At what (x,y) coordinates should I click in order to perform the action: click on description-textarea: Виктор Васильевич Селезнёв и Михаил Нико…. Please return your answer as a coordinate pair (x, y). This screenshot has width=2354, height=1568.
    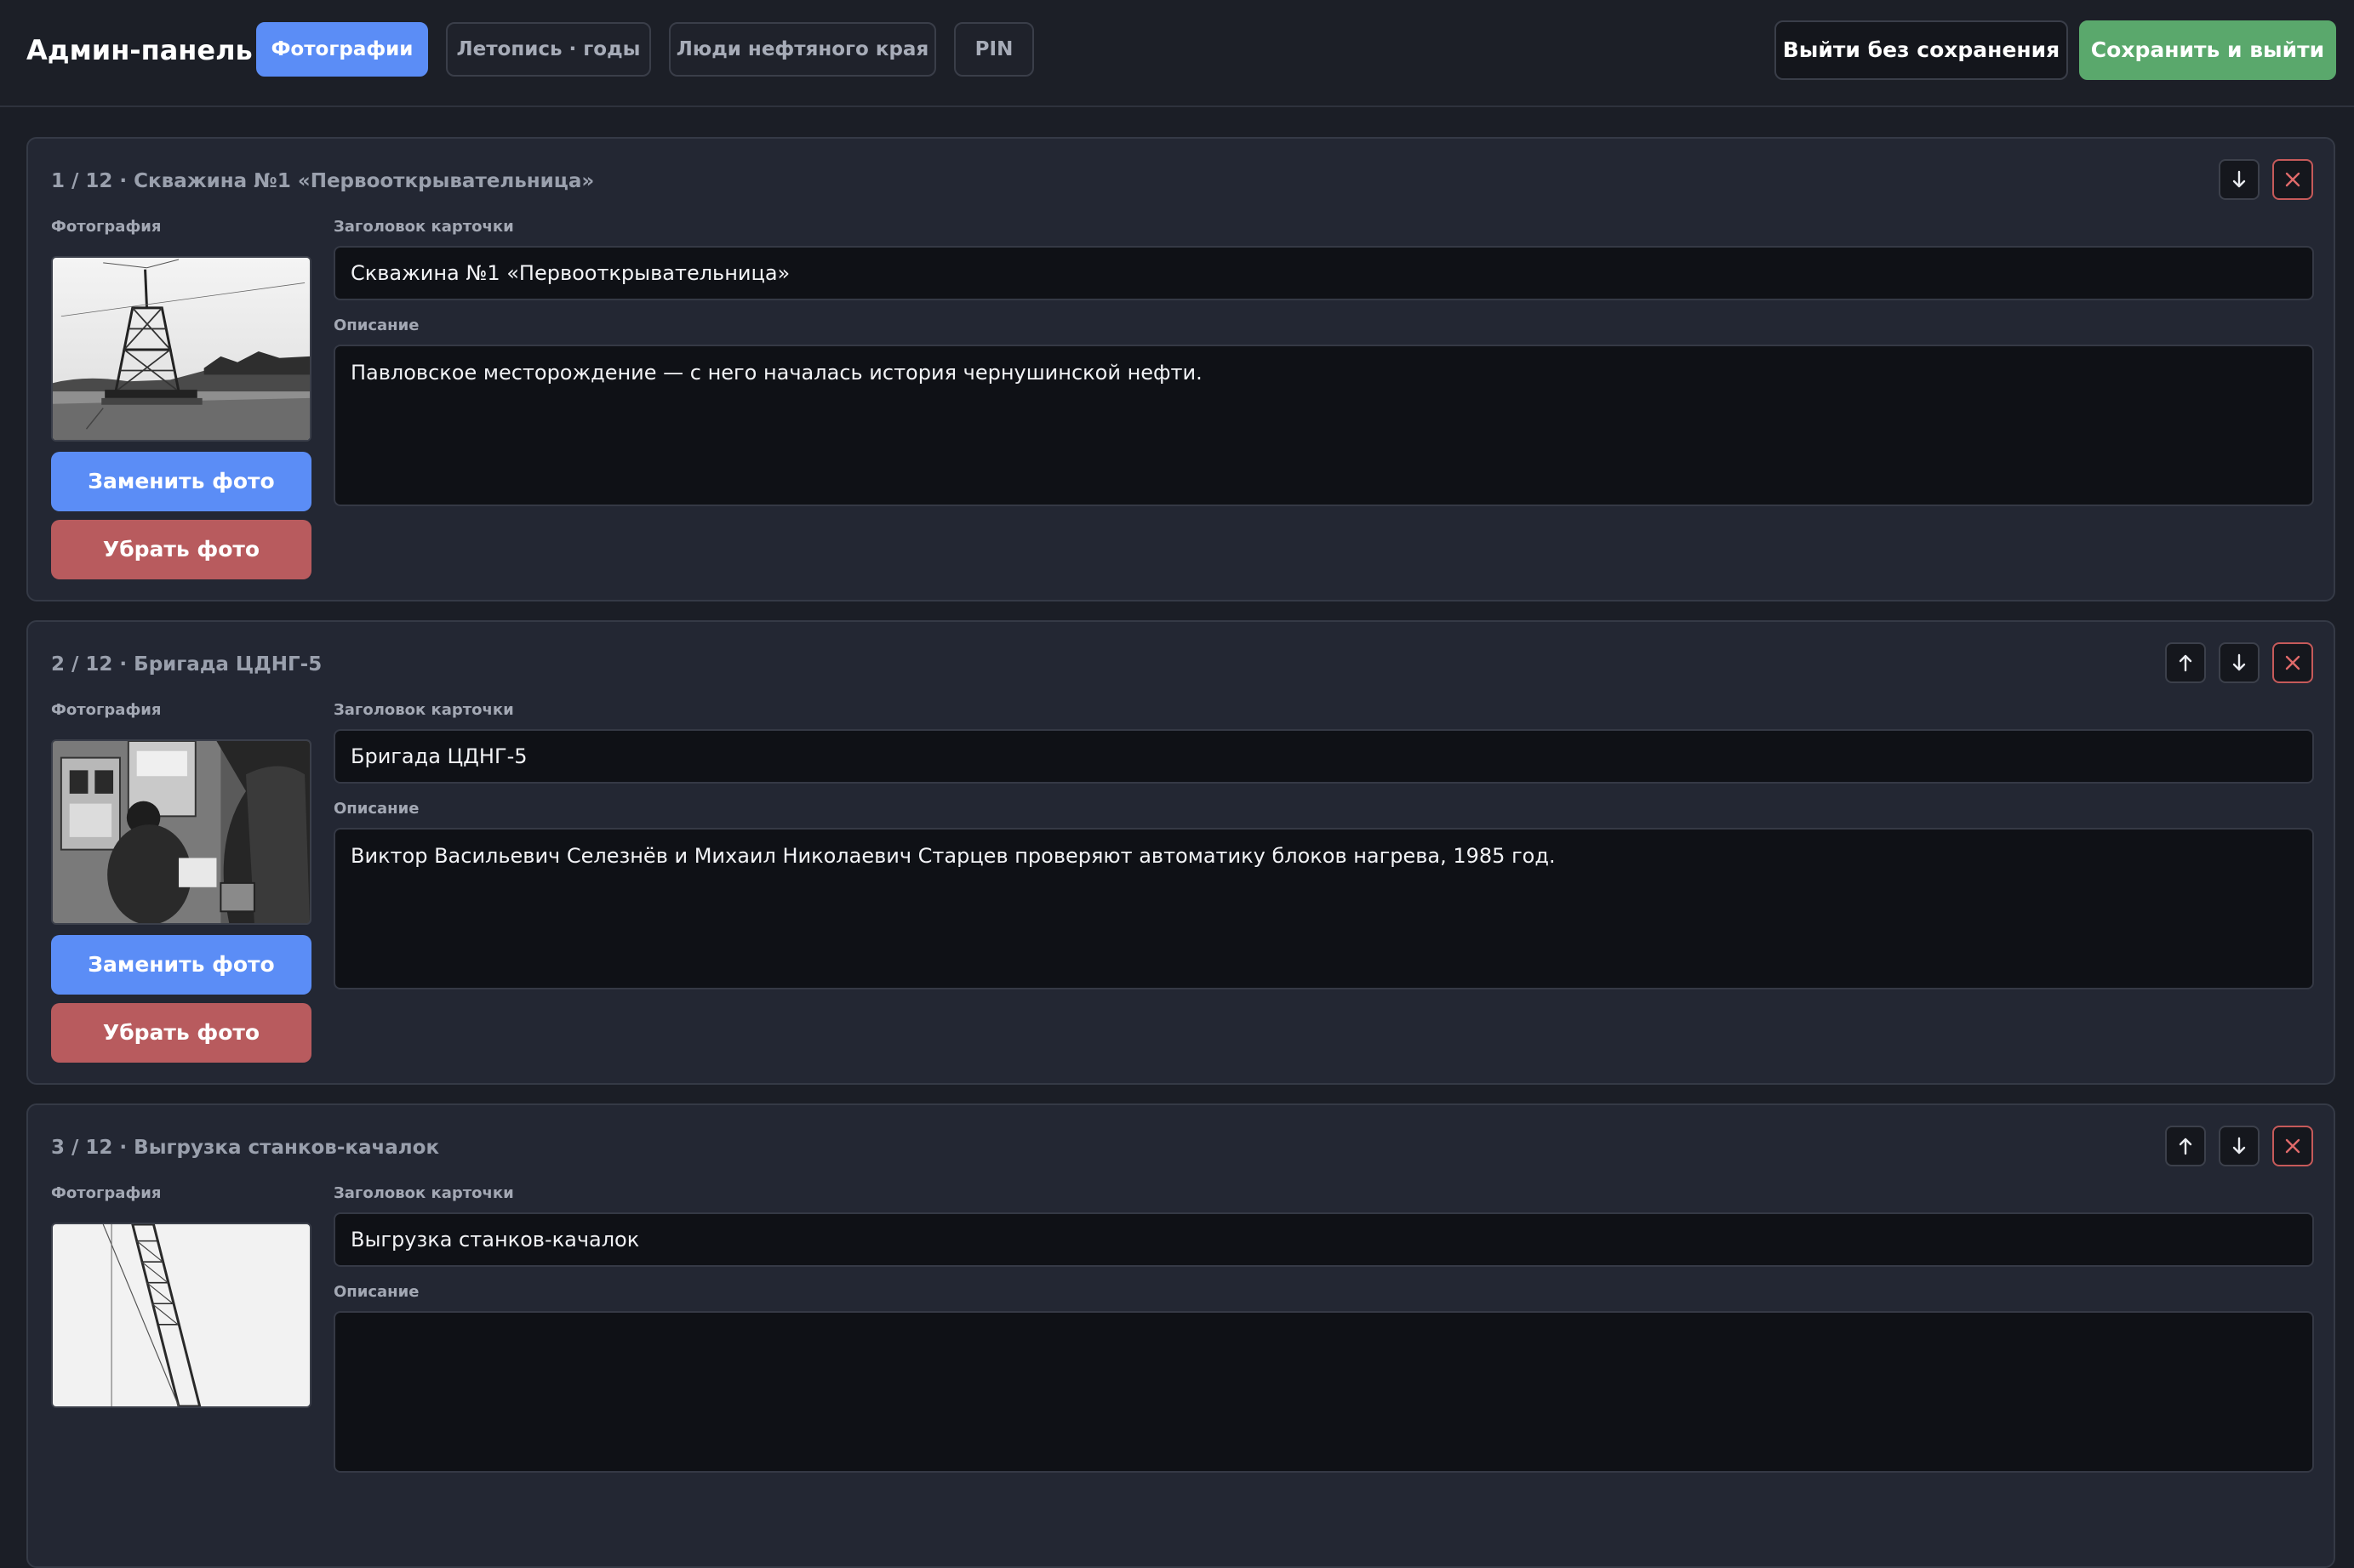
    Looking at the image, I should click on (1324, 909).